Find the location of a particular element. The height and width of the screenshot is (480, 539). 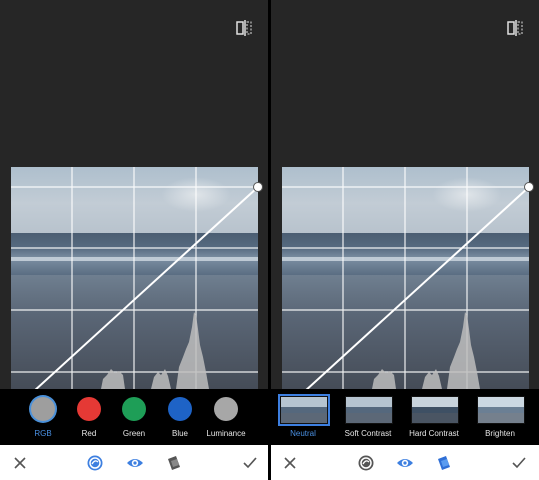

preset-brighten-label: Brighten is located at coordinates (500, 433).